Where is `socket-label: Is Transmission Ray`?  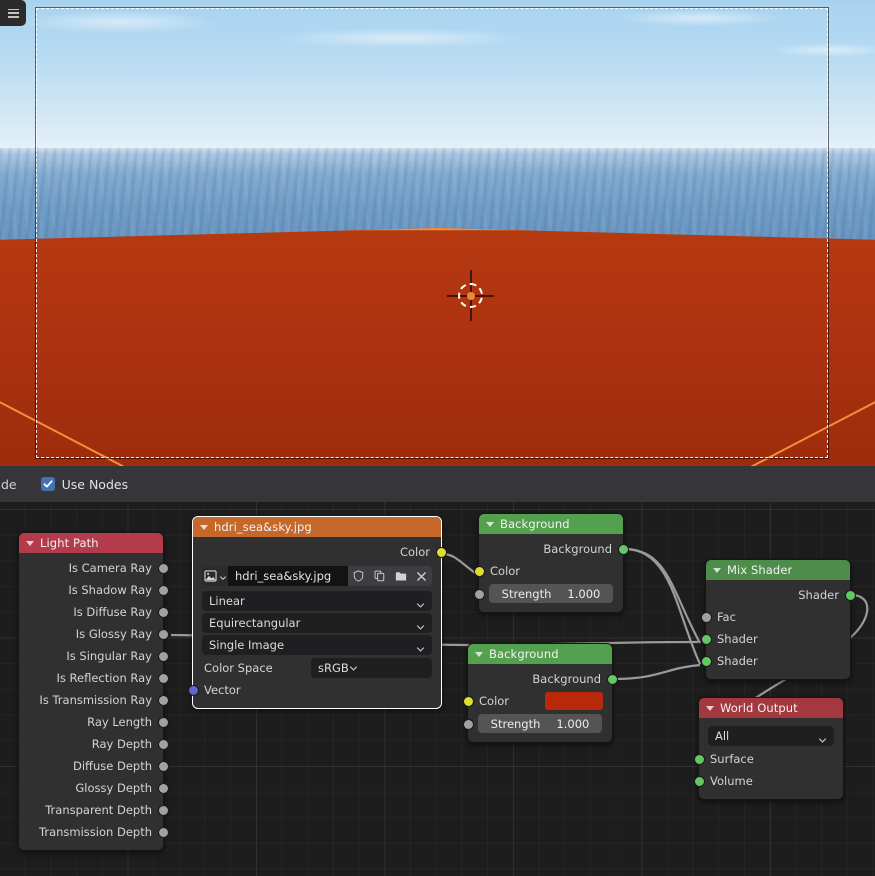 socket-label: Is Transmission Ray is located at coordinates (95, 700).